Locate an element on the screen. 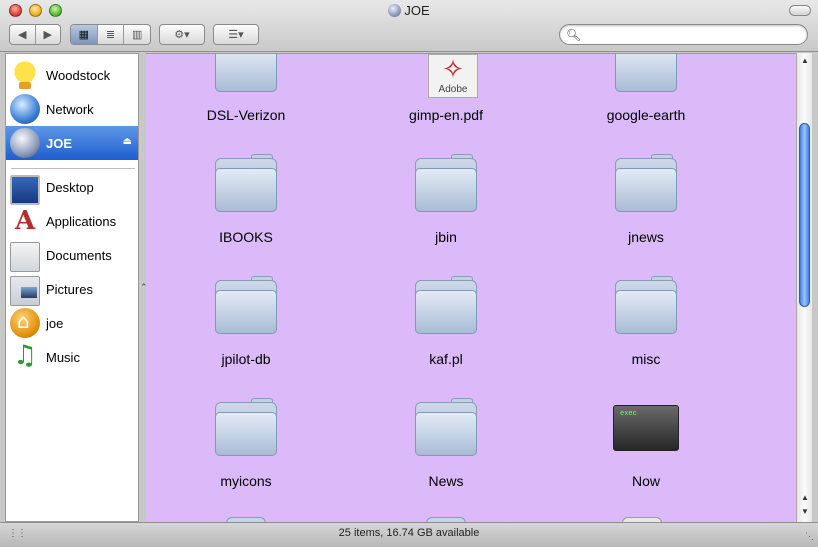 Image resolution: width=818 pixels, height=547 pixels. scrollbar-thumb is located at coordinates (804, 215).